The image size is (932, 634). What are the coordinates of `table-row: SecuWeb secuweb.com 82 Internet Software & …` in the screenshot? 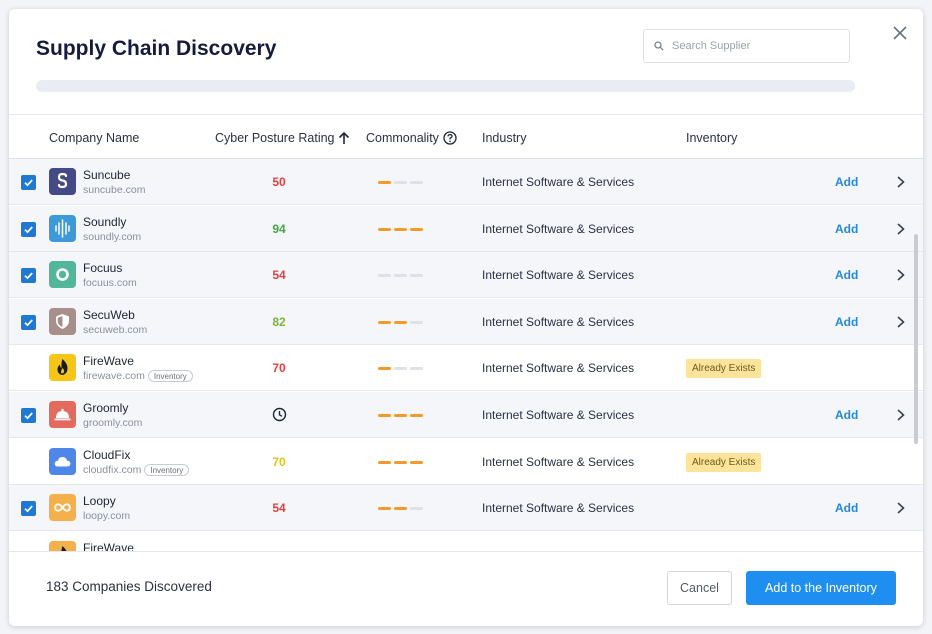 It's located at (466, 321).